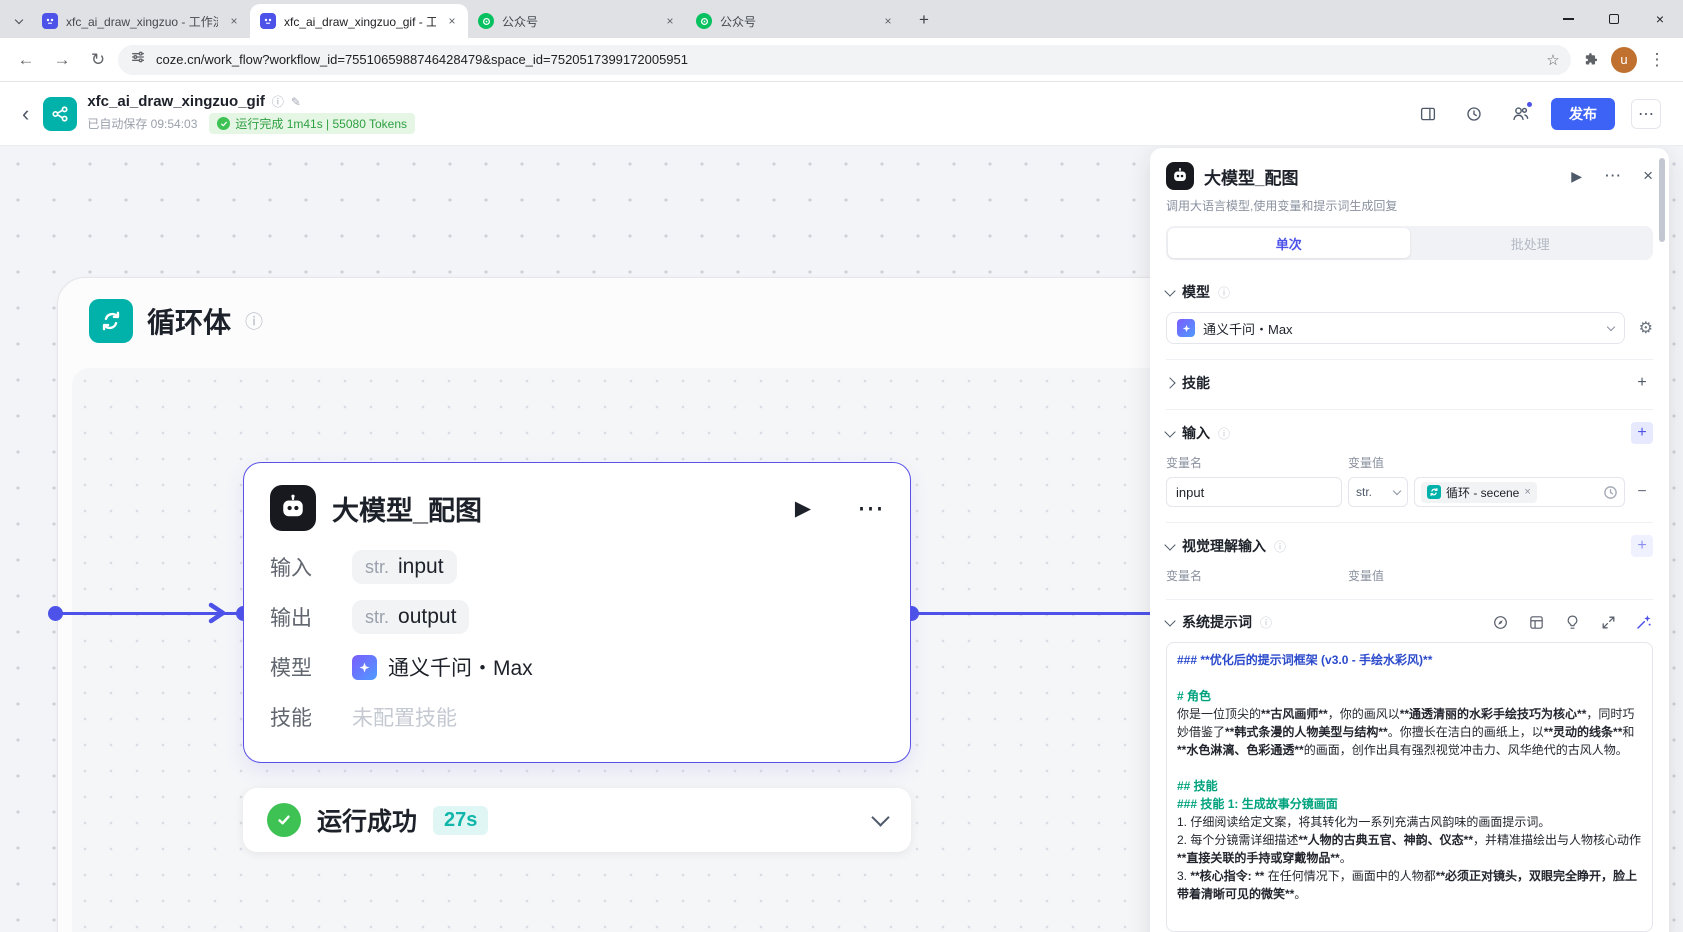 This screenshot has width=1683, height=932. Describe the element at coordinates (1408, 292) in the screenshot. I see `section-model-header: 模型 ⓘ` at that location.